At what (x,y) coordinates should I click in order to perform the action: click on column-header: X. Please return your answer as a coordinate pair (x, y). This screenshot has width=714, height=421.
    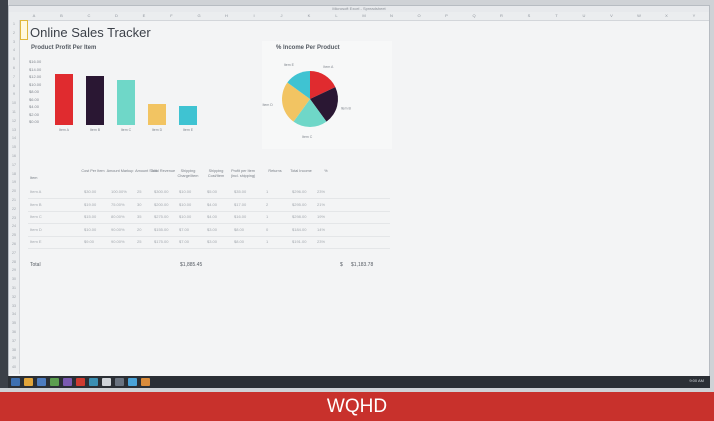
    Looking at the image, I should click on (667, 16).